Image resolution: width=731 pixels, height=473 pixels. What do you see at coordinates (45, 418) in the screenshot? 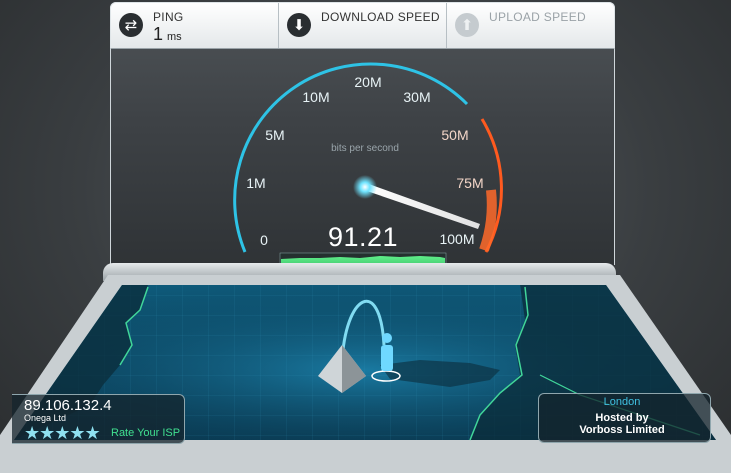
I see `client-isp: Onega Ltd` at bounding box center [45, 418].